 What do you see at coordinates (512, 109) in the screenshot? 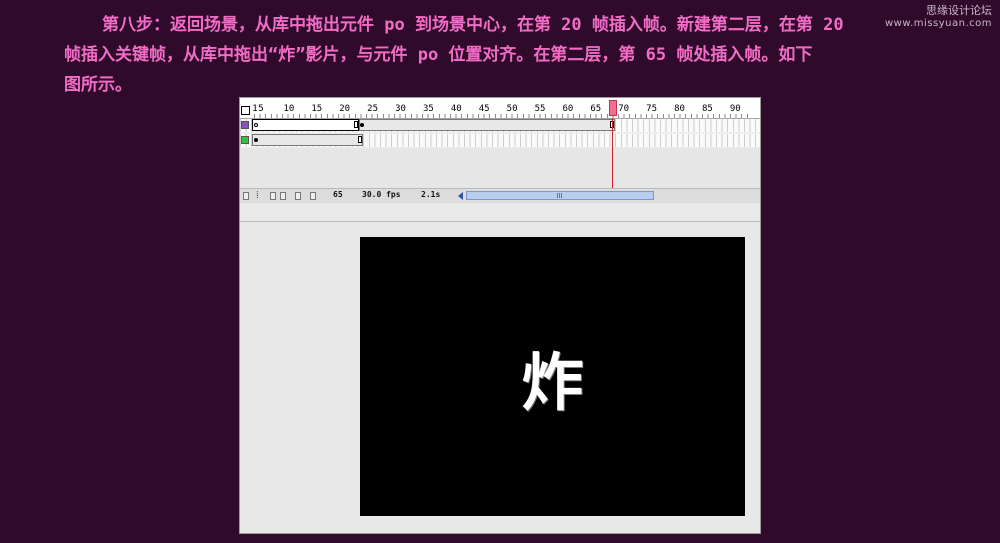
I see `ruler-tick-50: 50` at bounding box center [512, 109].